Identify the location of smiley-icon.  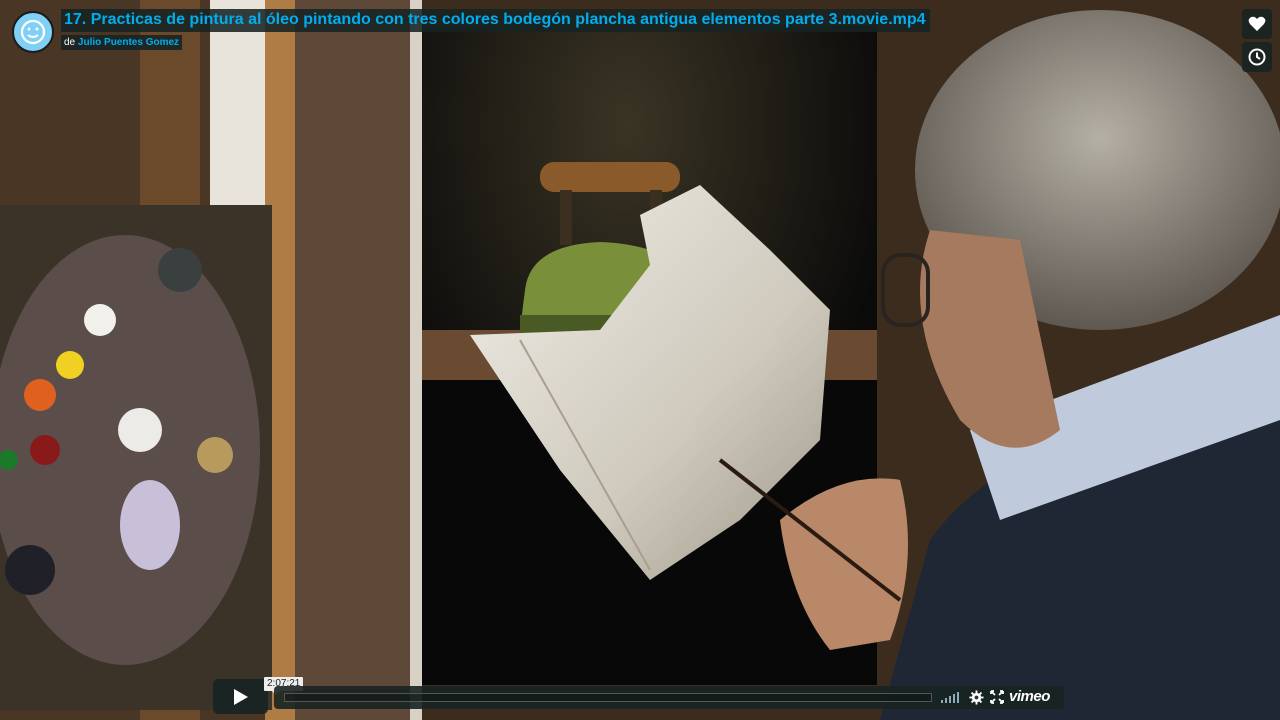
(33, 32).